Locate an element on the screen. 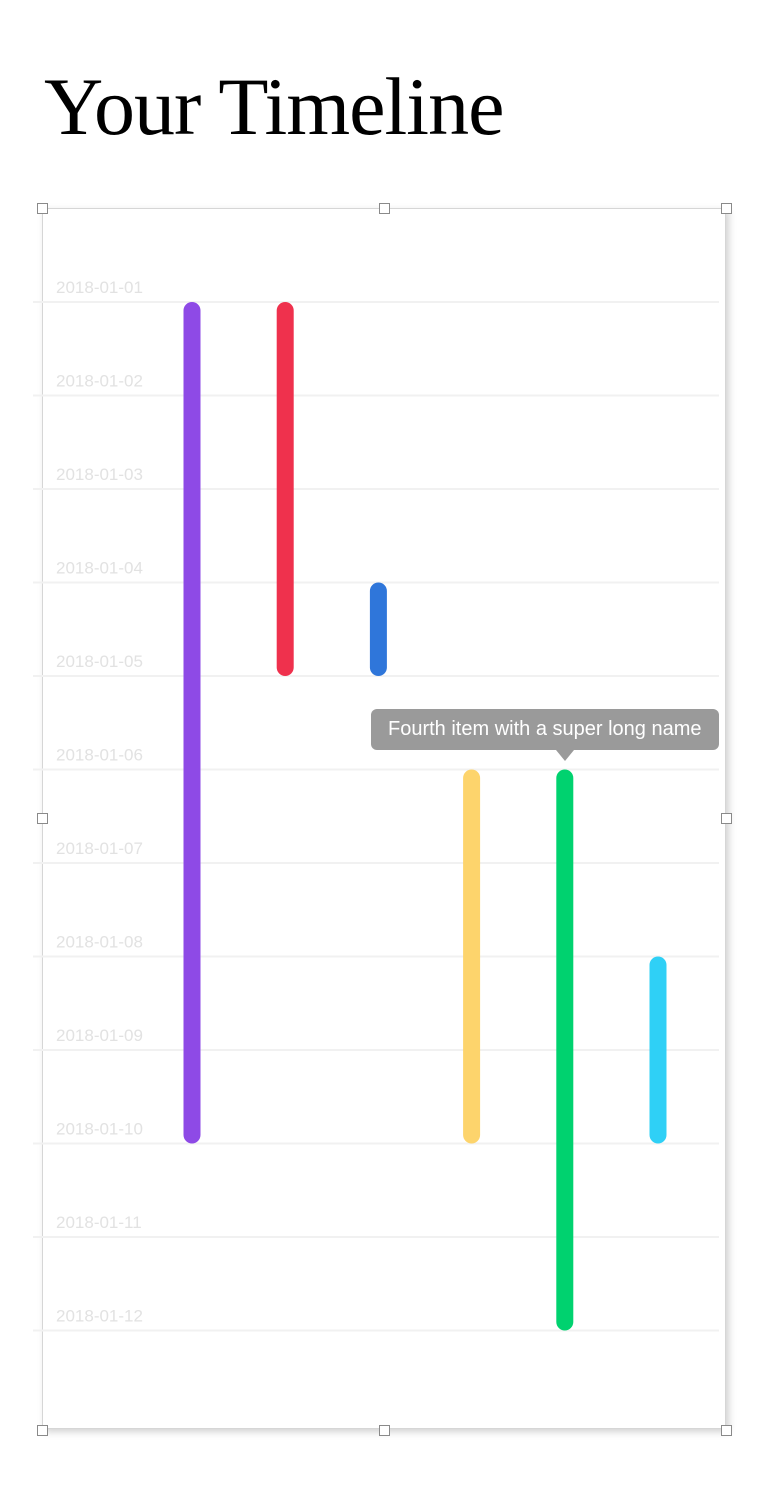 The height and width of the screenshot is (1486, 772). tick-label-2018-01-07: 2018-01-07 is located at coordinates (99, 848).